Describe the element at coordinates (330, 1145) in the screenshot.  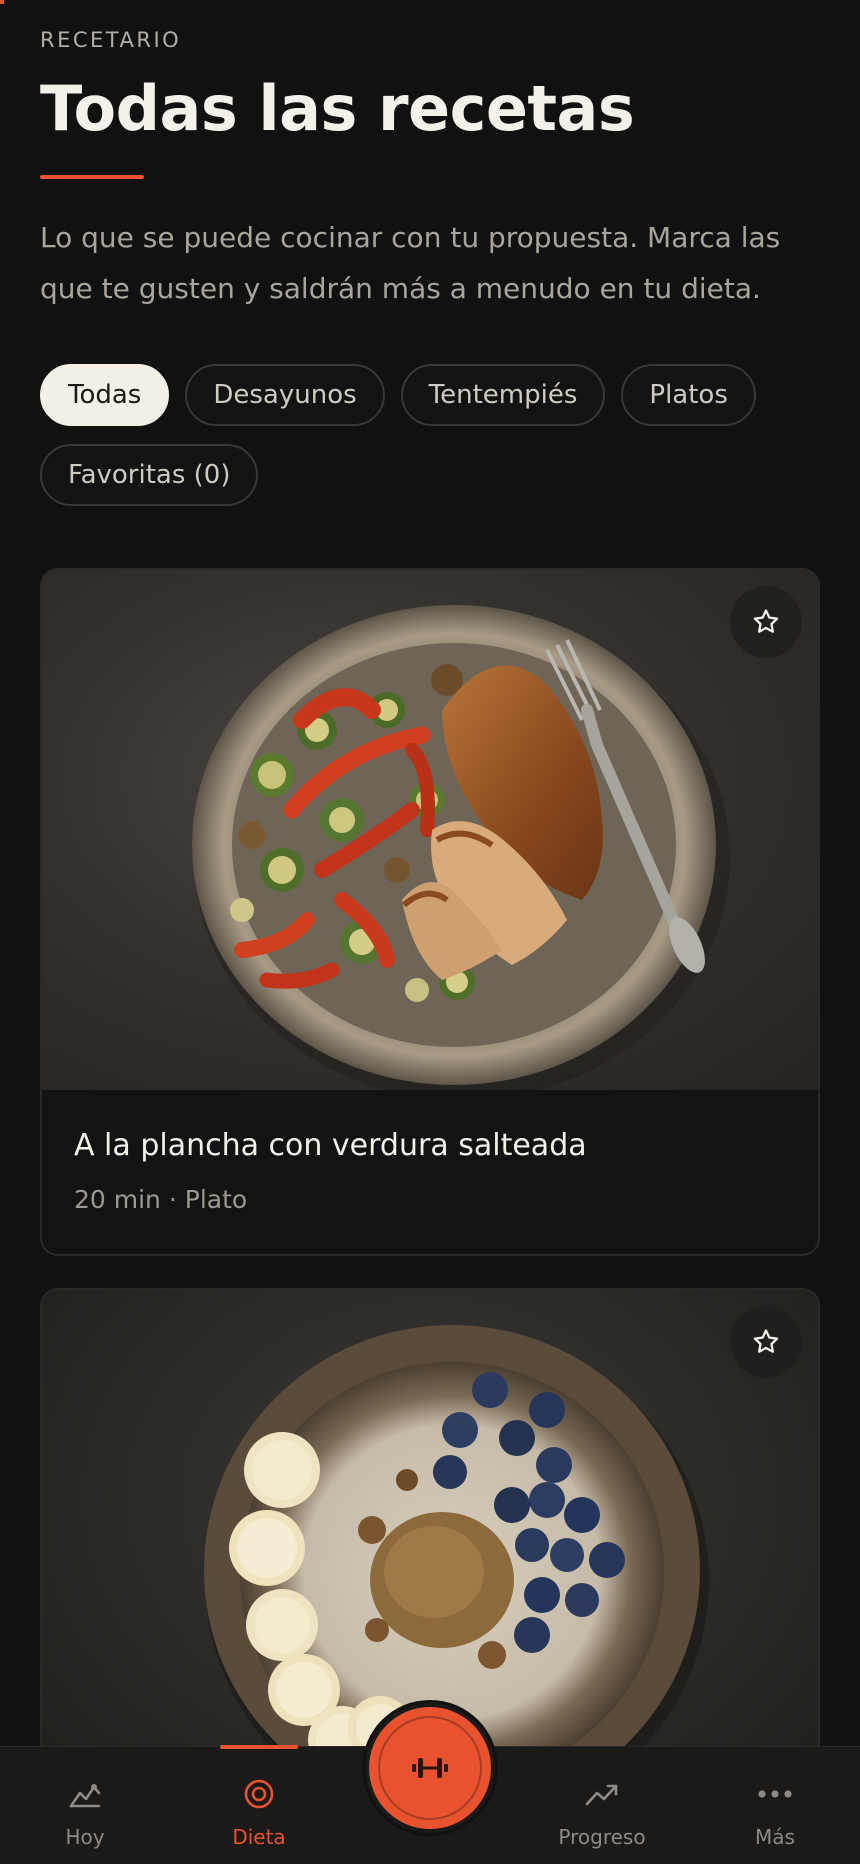
I see `recipe-title: A la plancha con verdura salteada` at that location.